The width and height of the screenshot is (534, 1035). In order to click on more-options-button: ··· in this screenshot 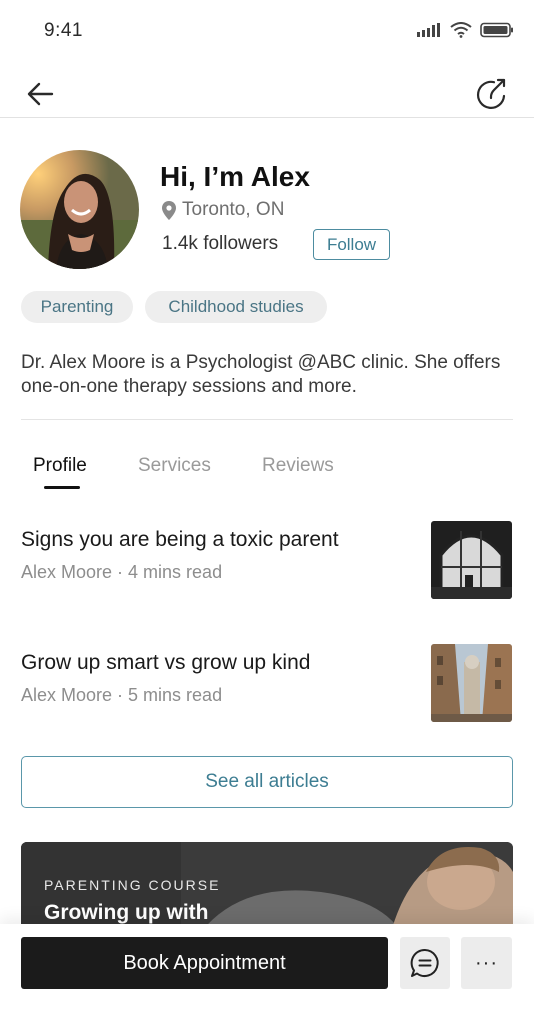, I will do `click(486, 963)`.